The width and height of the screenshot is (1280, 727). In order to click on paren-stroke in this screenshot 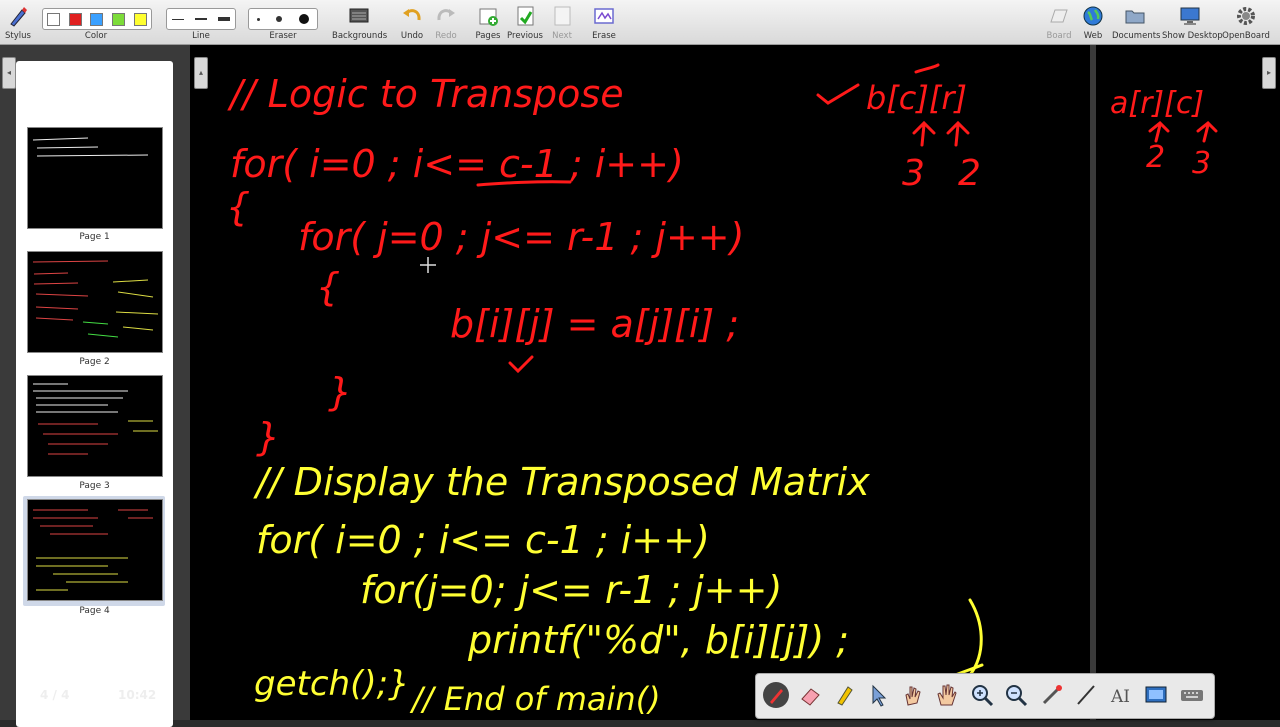, I will do `click(975, 637)`.